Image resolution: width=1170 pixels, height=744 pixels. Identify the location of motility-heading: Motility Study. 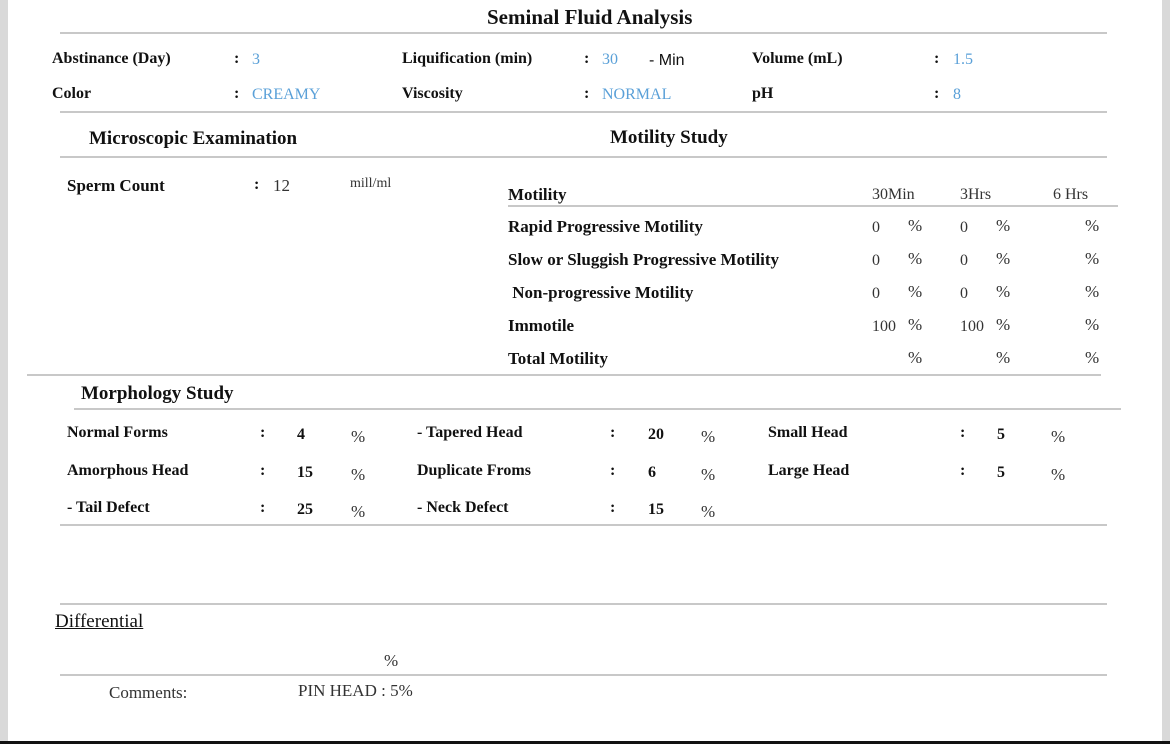
(669, 137).